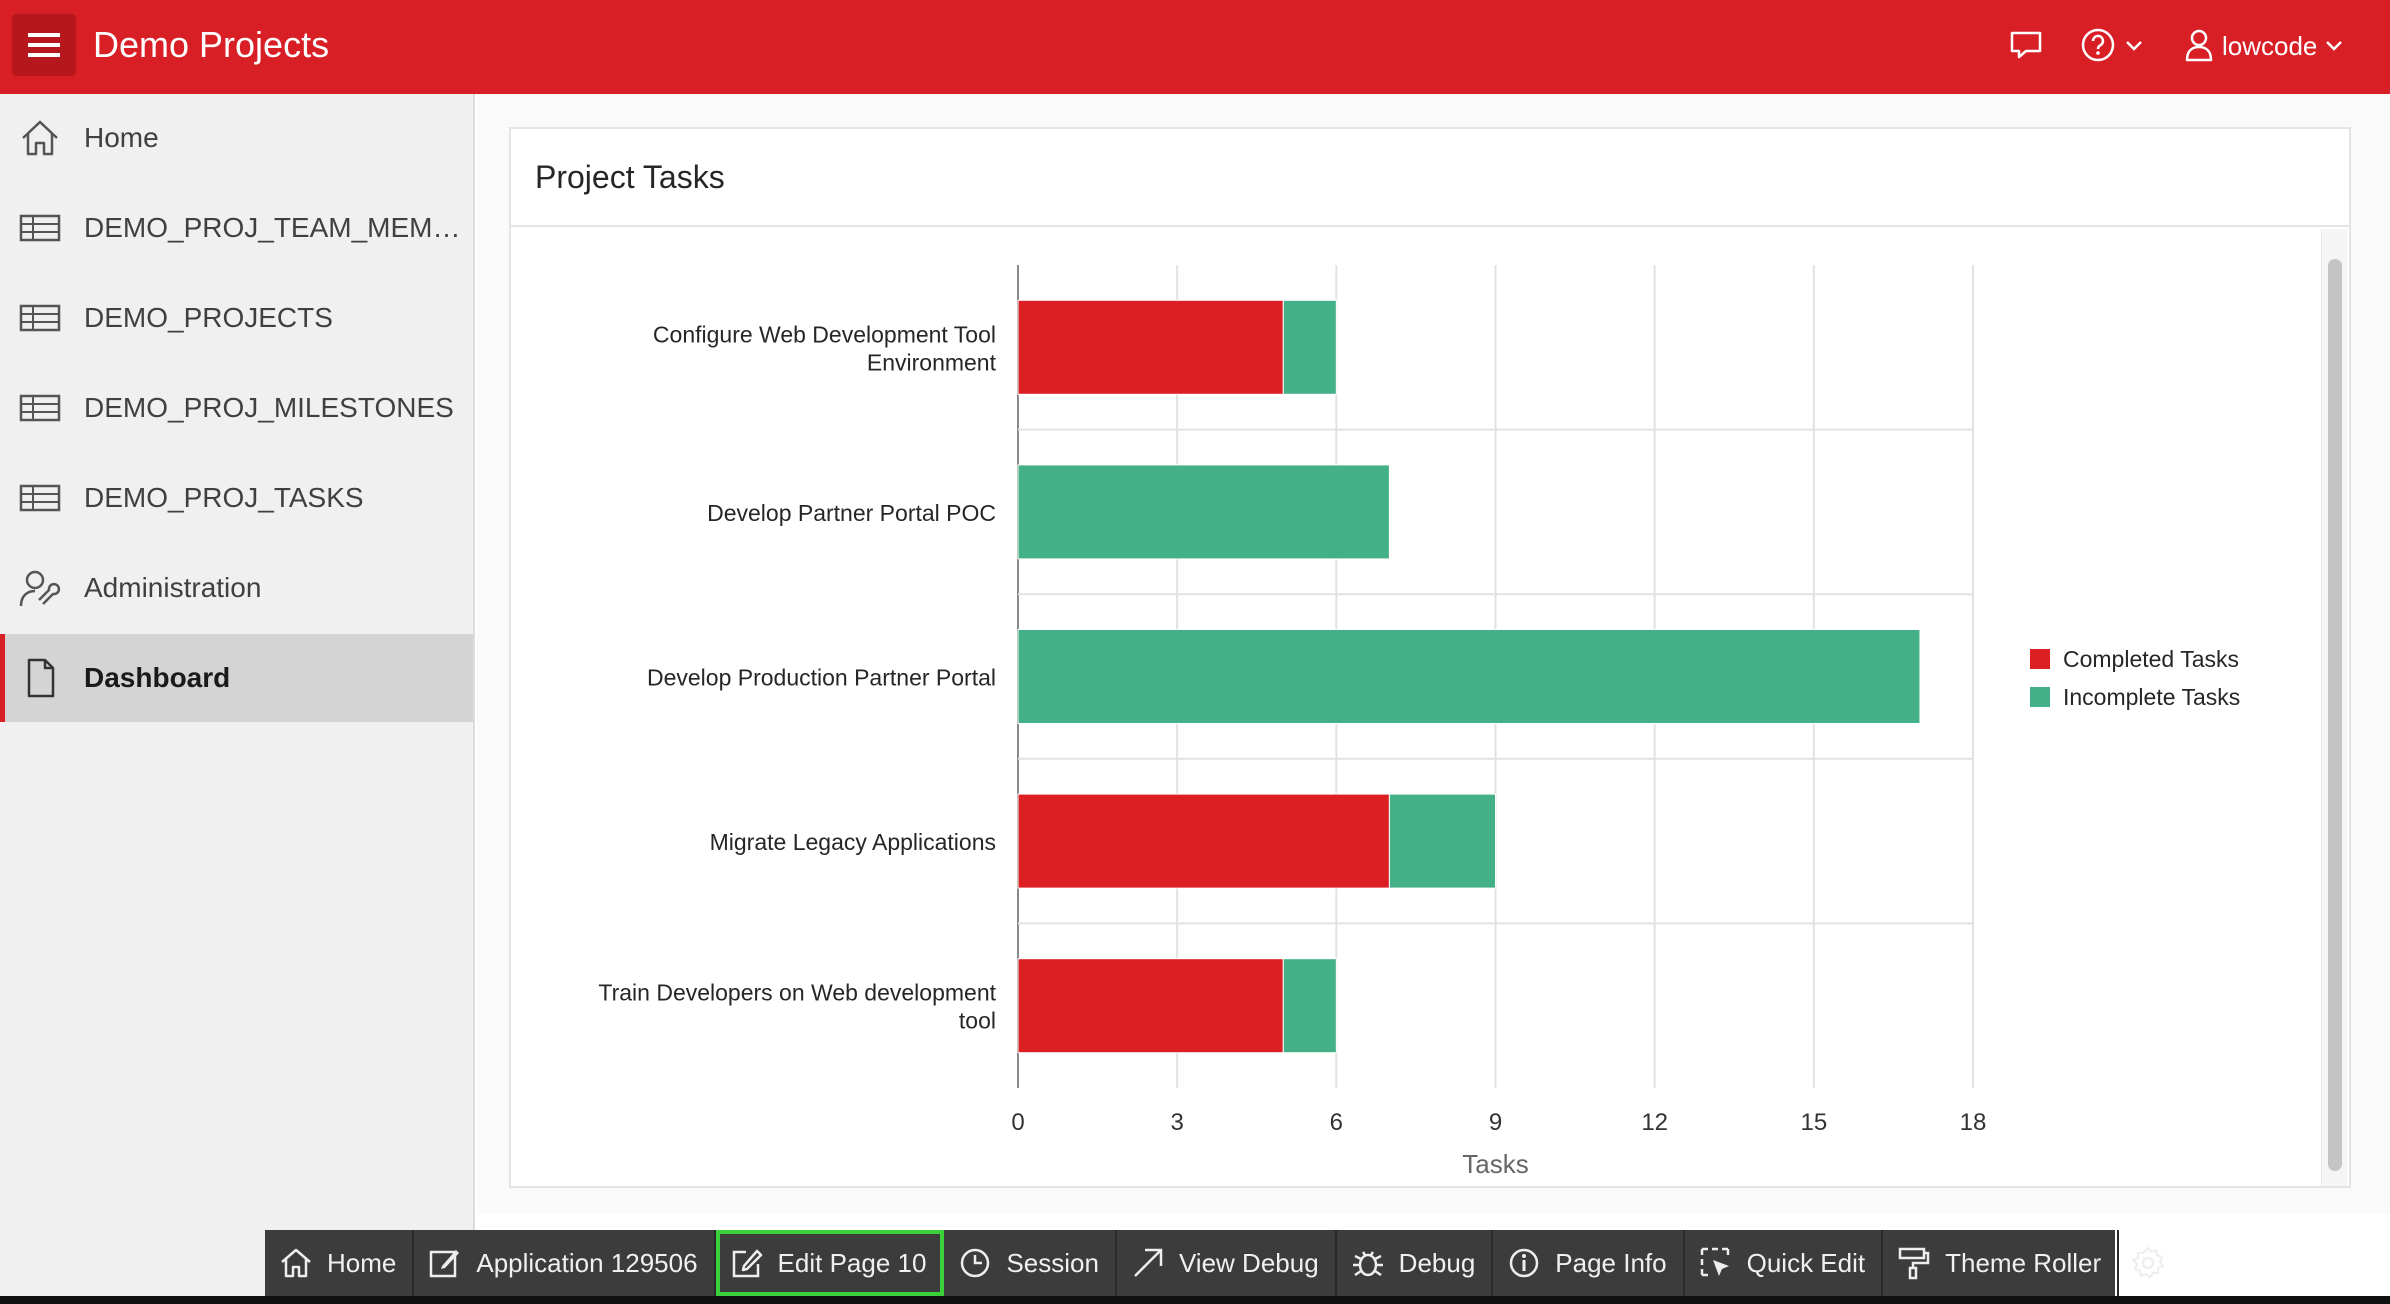 The image size is (2390, 1304). I want to click on dev-edit-page-label: Edit Page 10, so click(852, 1262).